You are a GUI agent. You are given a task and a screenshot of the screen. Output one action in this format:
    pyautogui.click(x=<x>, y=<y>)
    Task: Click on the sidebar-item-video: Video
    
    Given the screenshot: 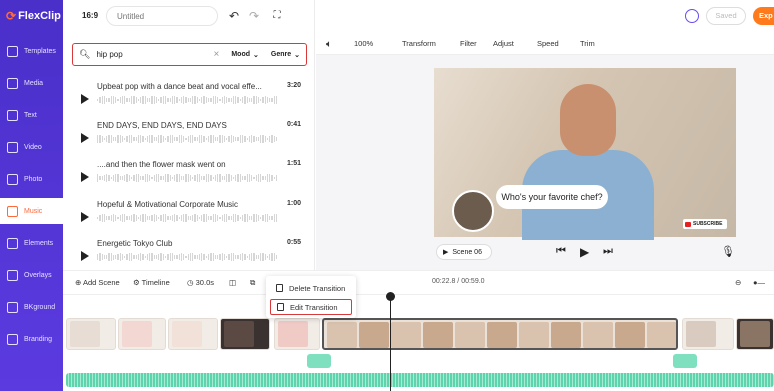 What is the action you would take?
    pyautogui.click(x=31, y=147)
    